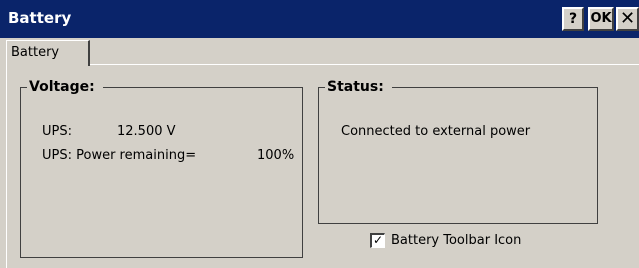 Image resolution: width=639 pixels, height=268 pixels. Describe the element at coordinates (573, 19) in the screenshot. I see `help-button: ?` at that location.